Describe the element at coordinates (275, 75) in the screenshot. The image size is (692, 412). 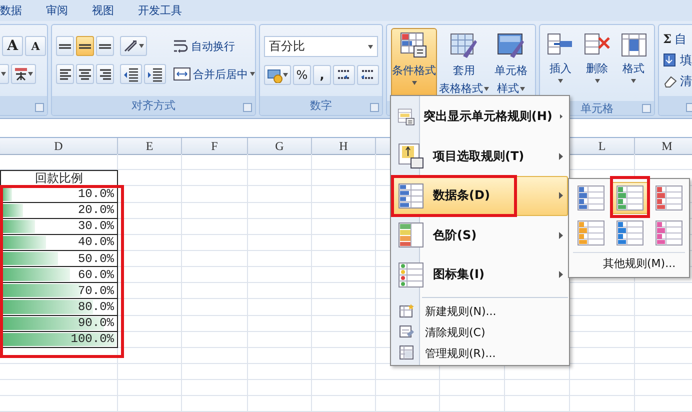
I see `money-icon` at that location.